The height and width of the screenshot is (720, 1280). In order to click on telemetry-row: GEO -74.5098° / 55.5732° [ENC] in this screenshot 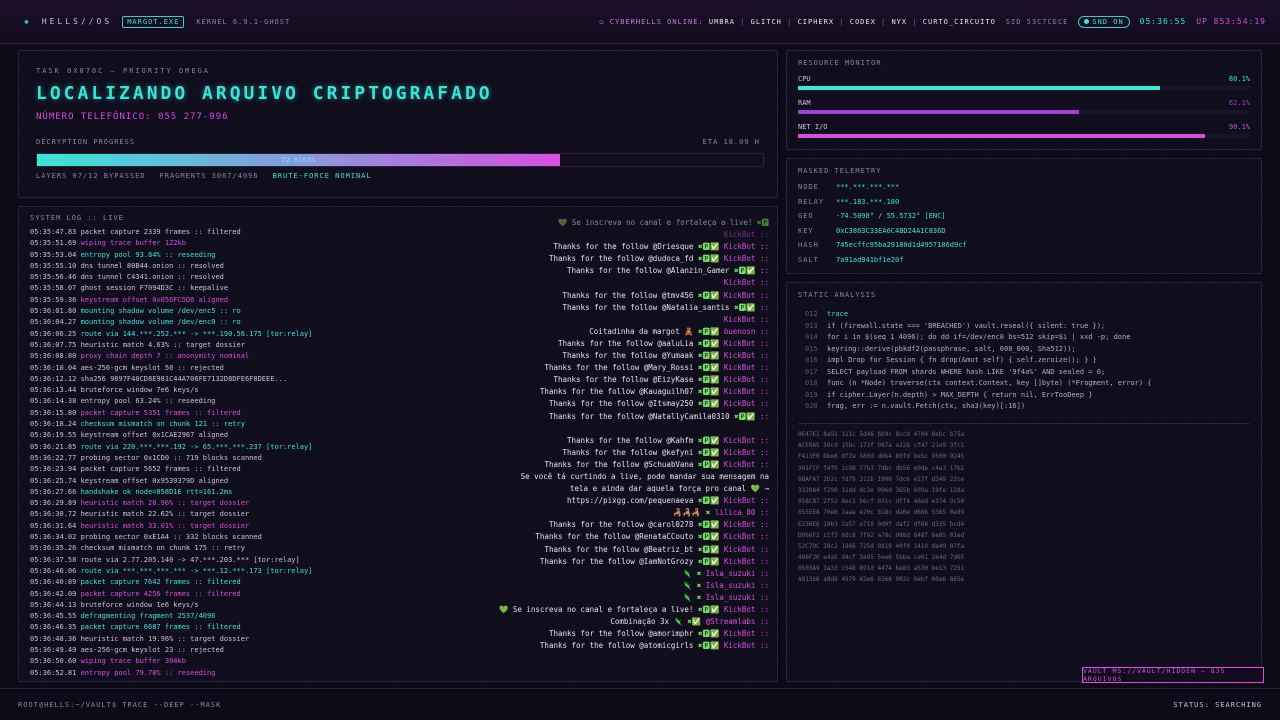, I will do `click(872, 216)`.